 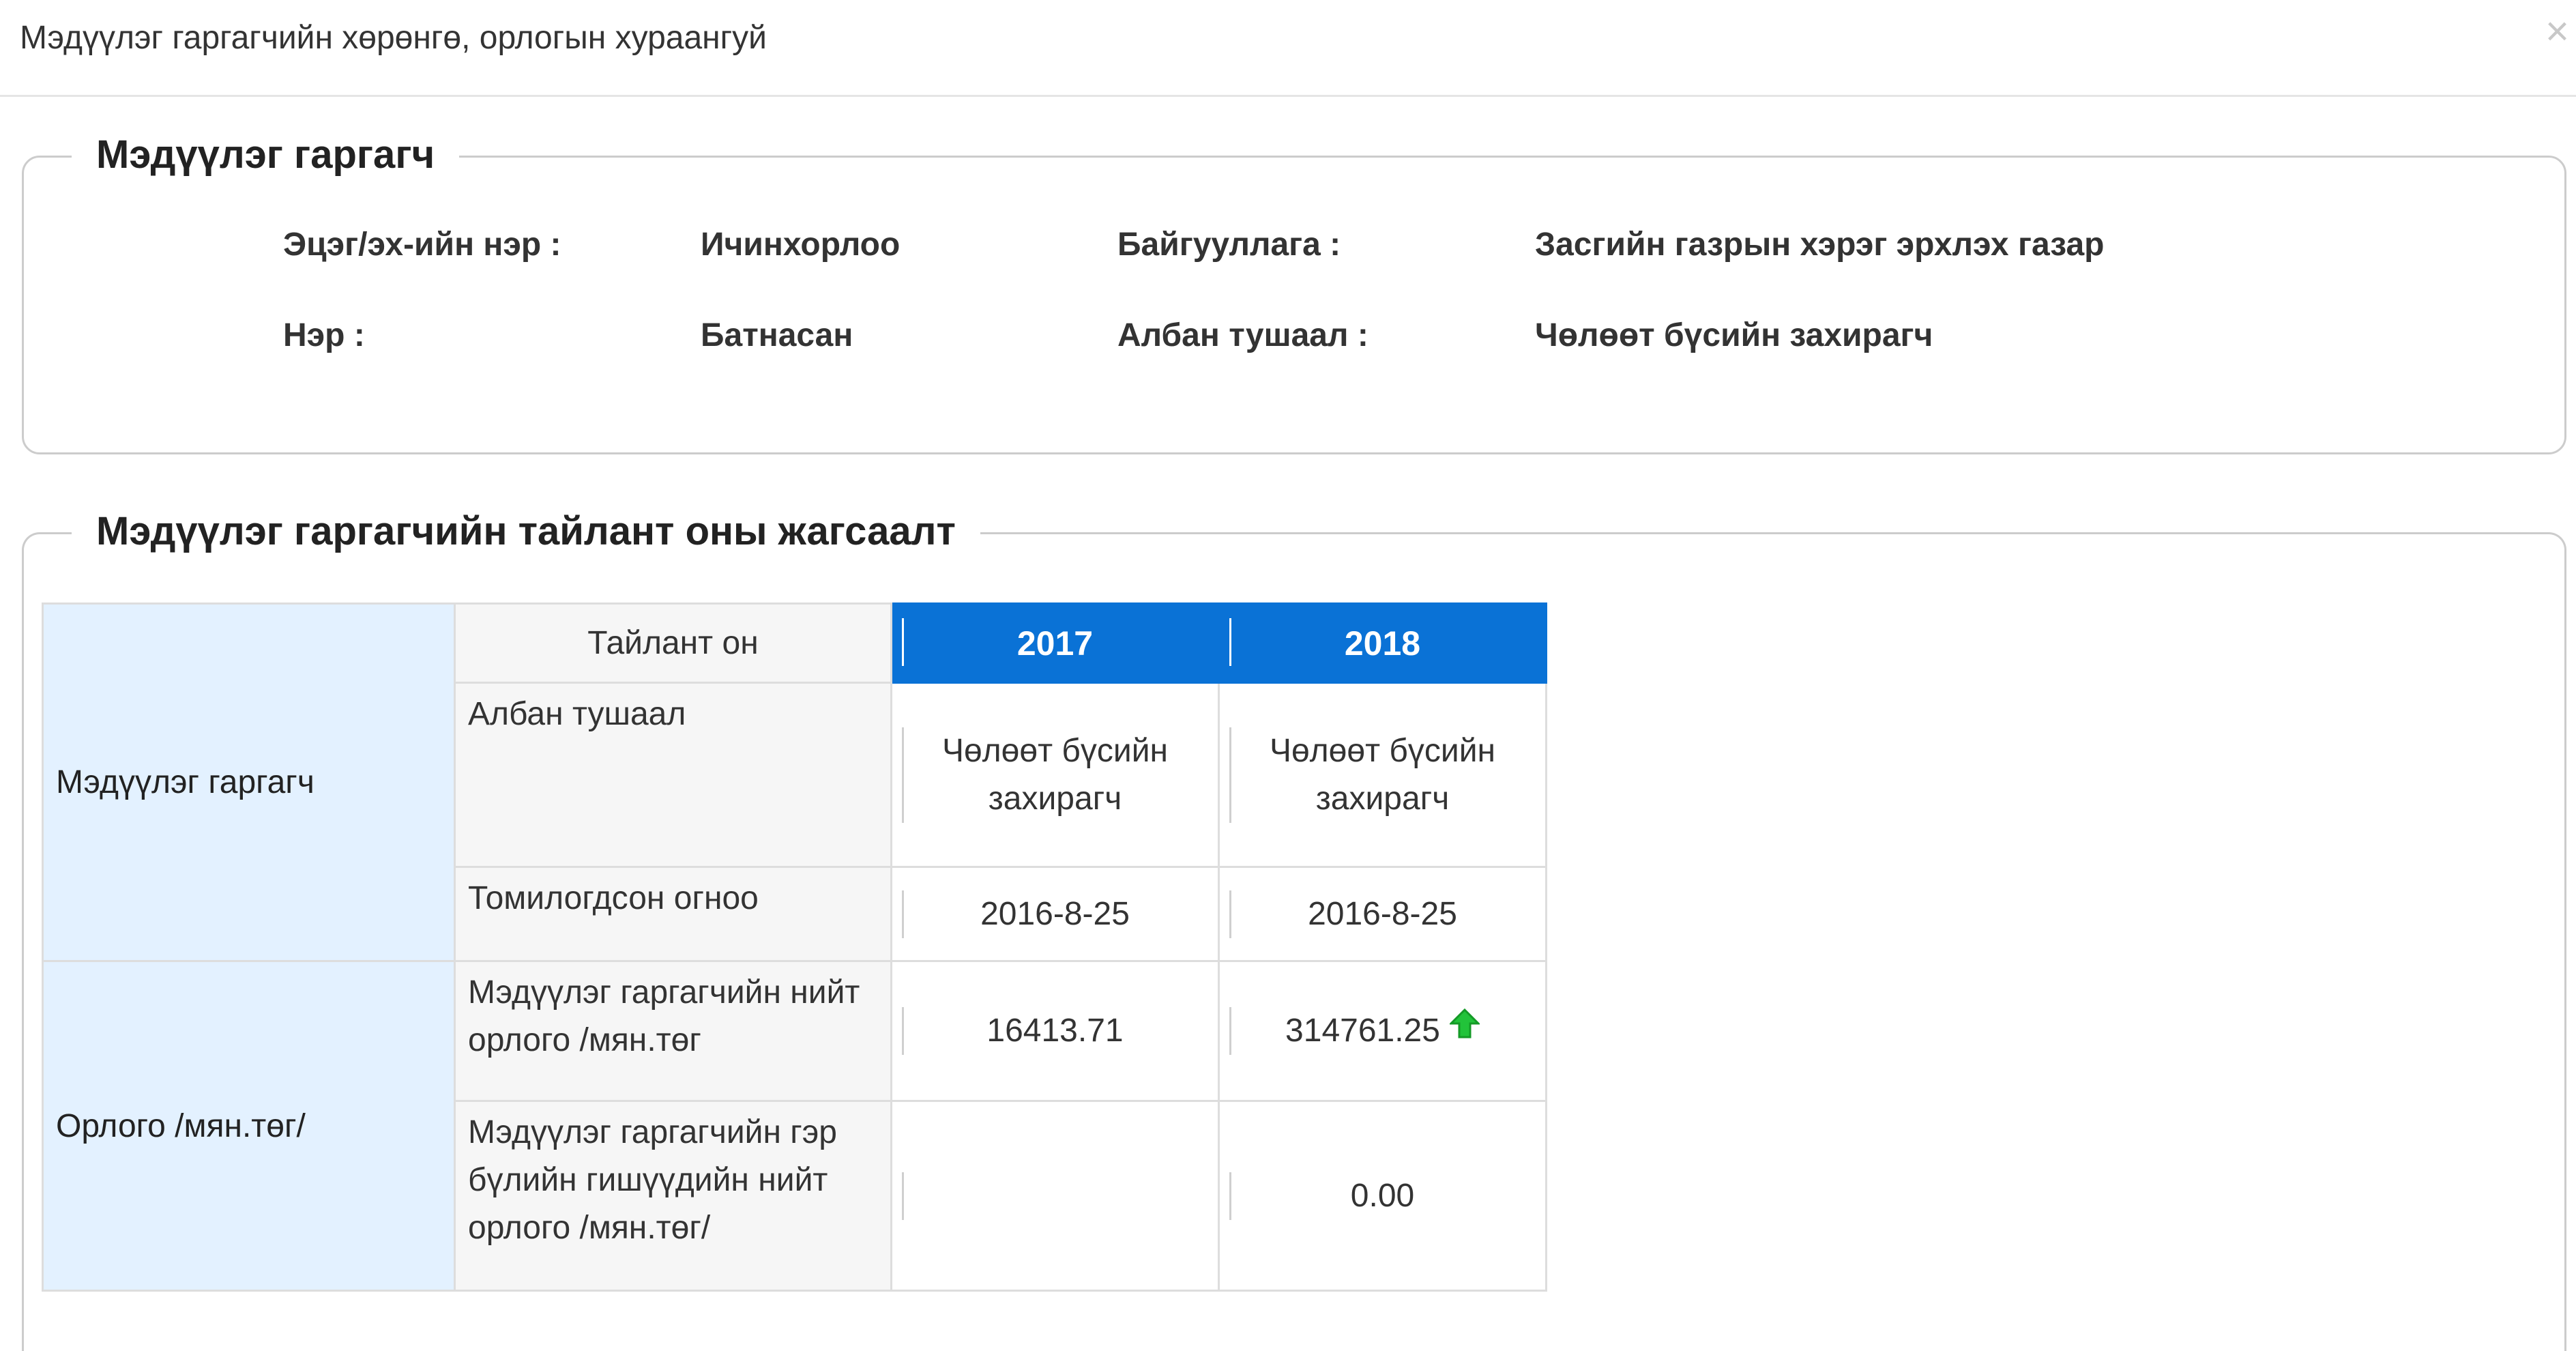 What do you see at coordinates (1382, 1196) in the screenshot?
I see `cell-family-income-2018: 0.00` at bounding box center [1382, 1196].